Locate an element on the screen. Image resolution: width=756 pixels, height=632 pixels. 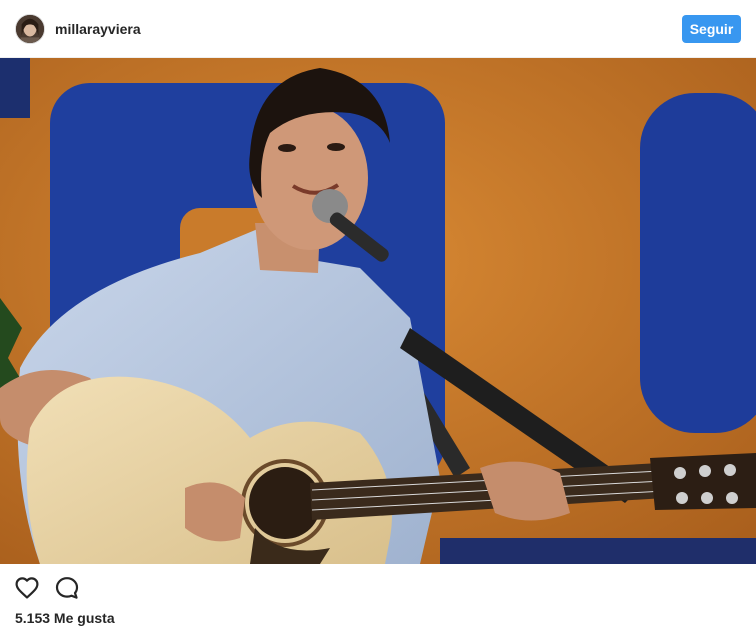
speech-bubble-icon is located at coordinates (67, 588).